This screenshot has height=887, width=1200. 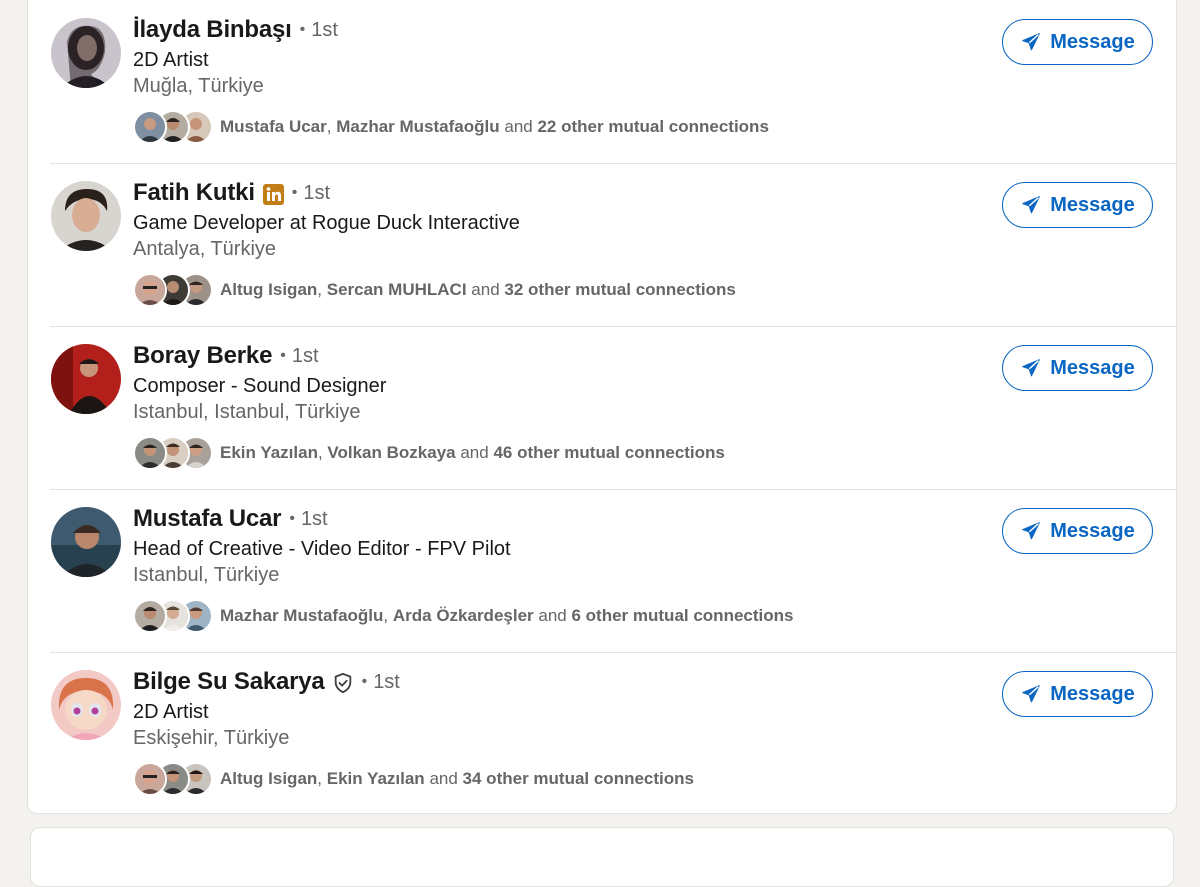 What do you see at coordinates (212, 30) in the screenshot?
I see `profile-name: İlayda Binbaşı` at bounding box center [212, 30].